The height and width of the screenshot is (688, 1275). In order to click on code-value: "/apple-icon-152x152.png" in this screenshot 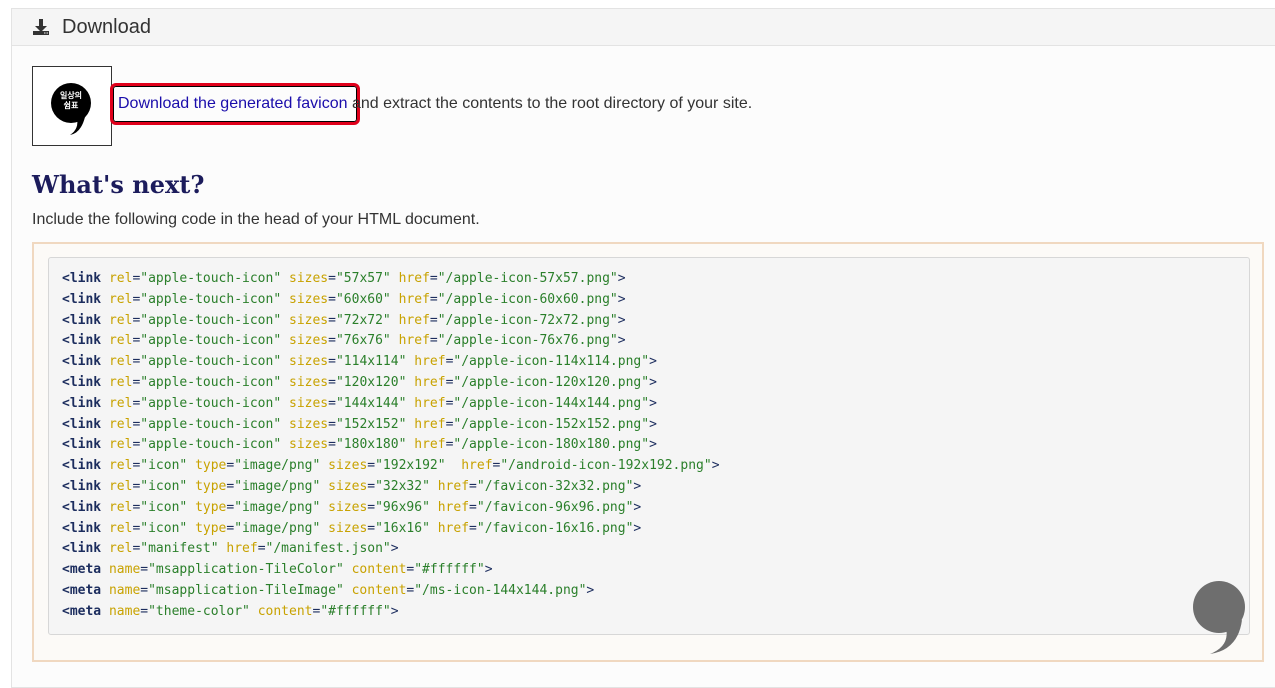, I will do `click(551, 424)`.